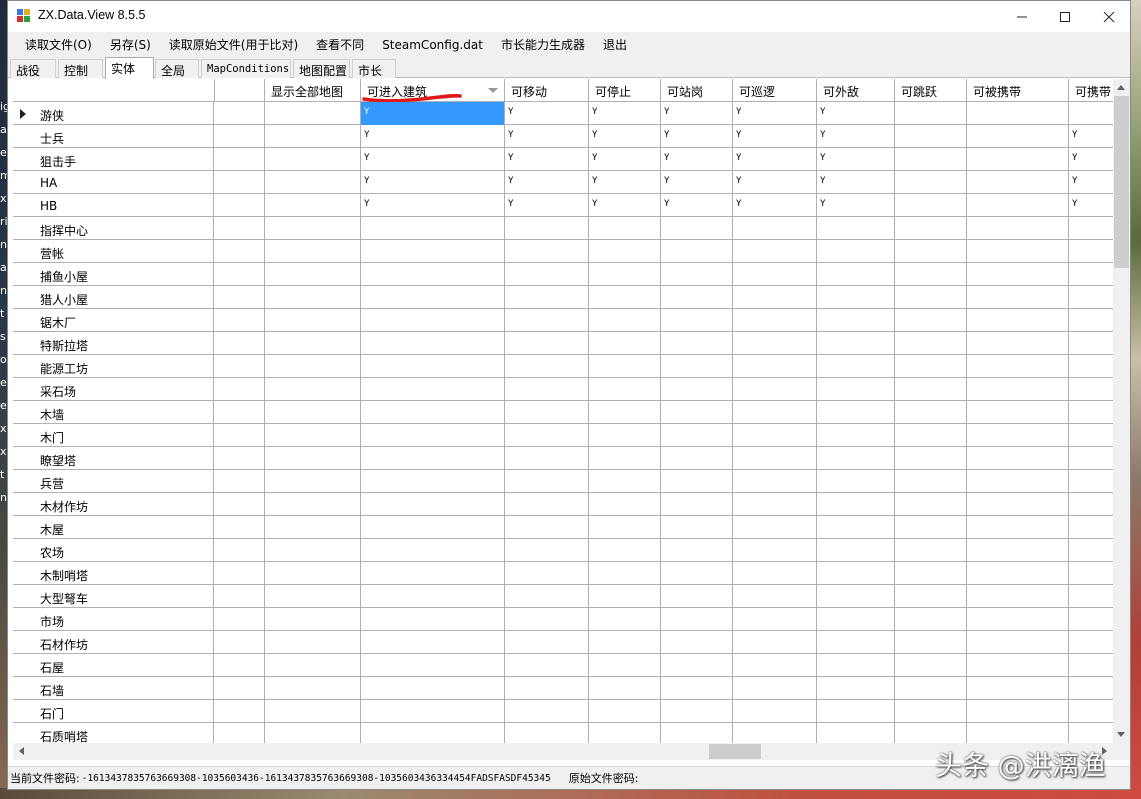 The width and height of the screenshot is (1141, 799). Describe the element at coordinates (130, 44) in the screenshot. I see `menu-item: 另存(S)` at that location.